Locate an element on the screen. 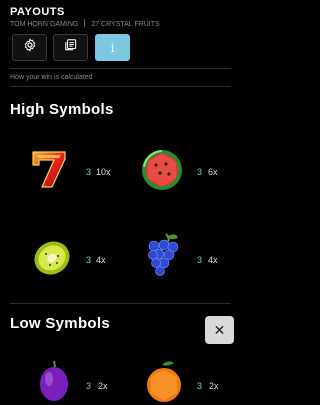 This screenshot has width=320, height=405. watermelon-symbol-icon is located at coordinates (162, 169).